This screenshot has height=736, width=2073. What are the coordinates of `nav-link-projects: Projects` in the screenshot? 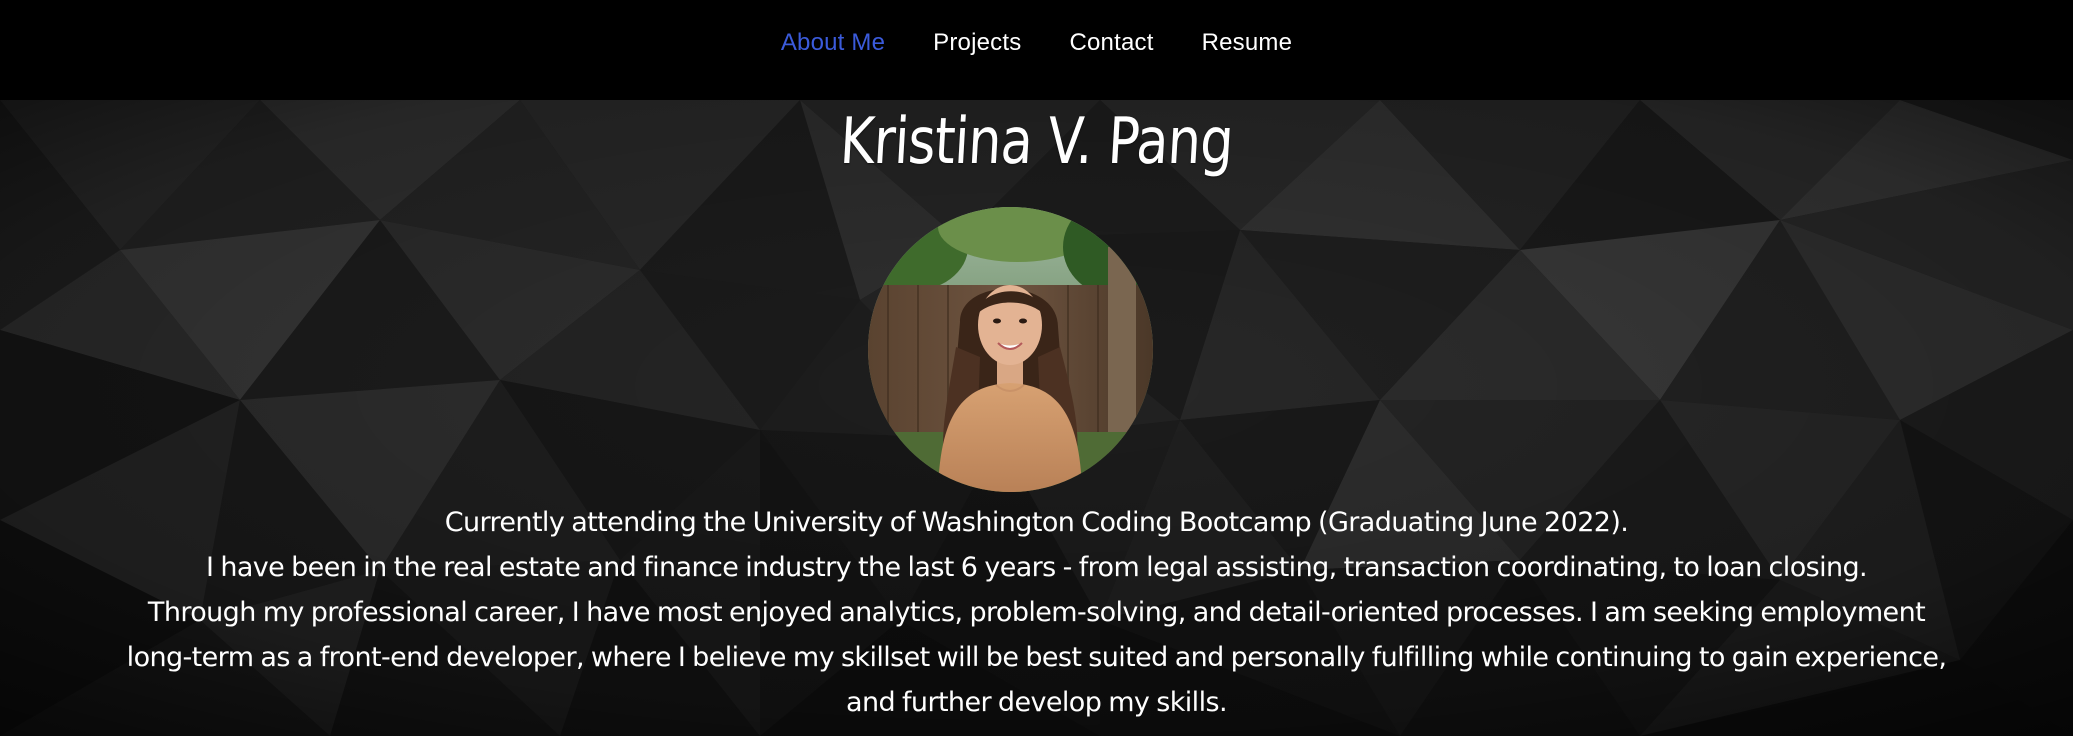 It's located at (977, 42).